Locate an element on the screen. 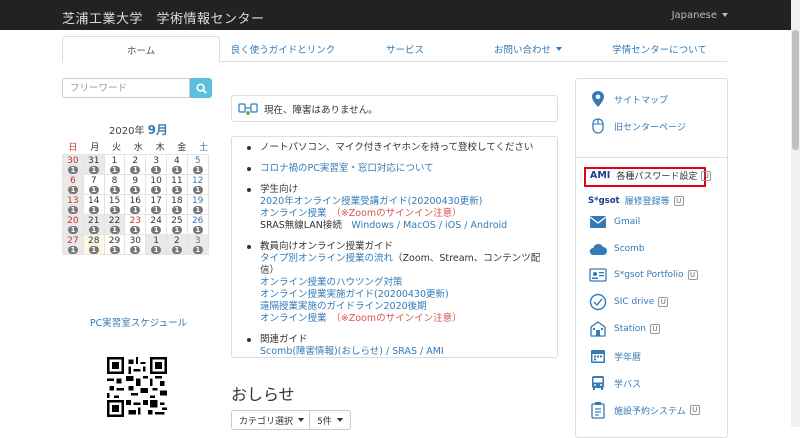  calendar-day: 23 1 is located at coordinates (135, 224).